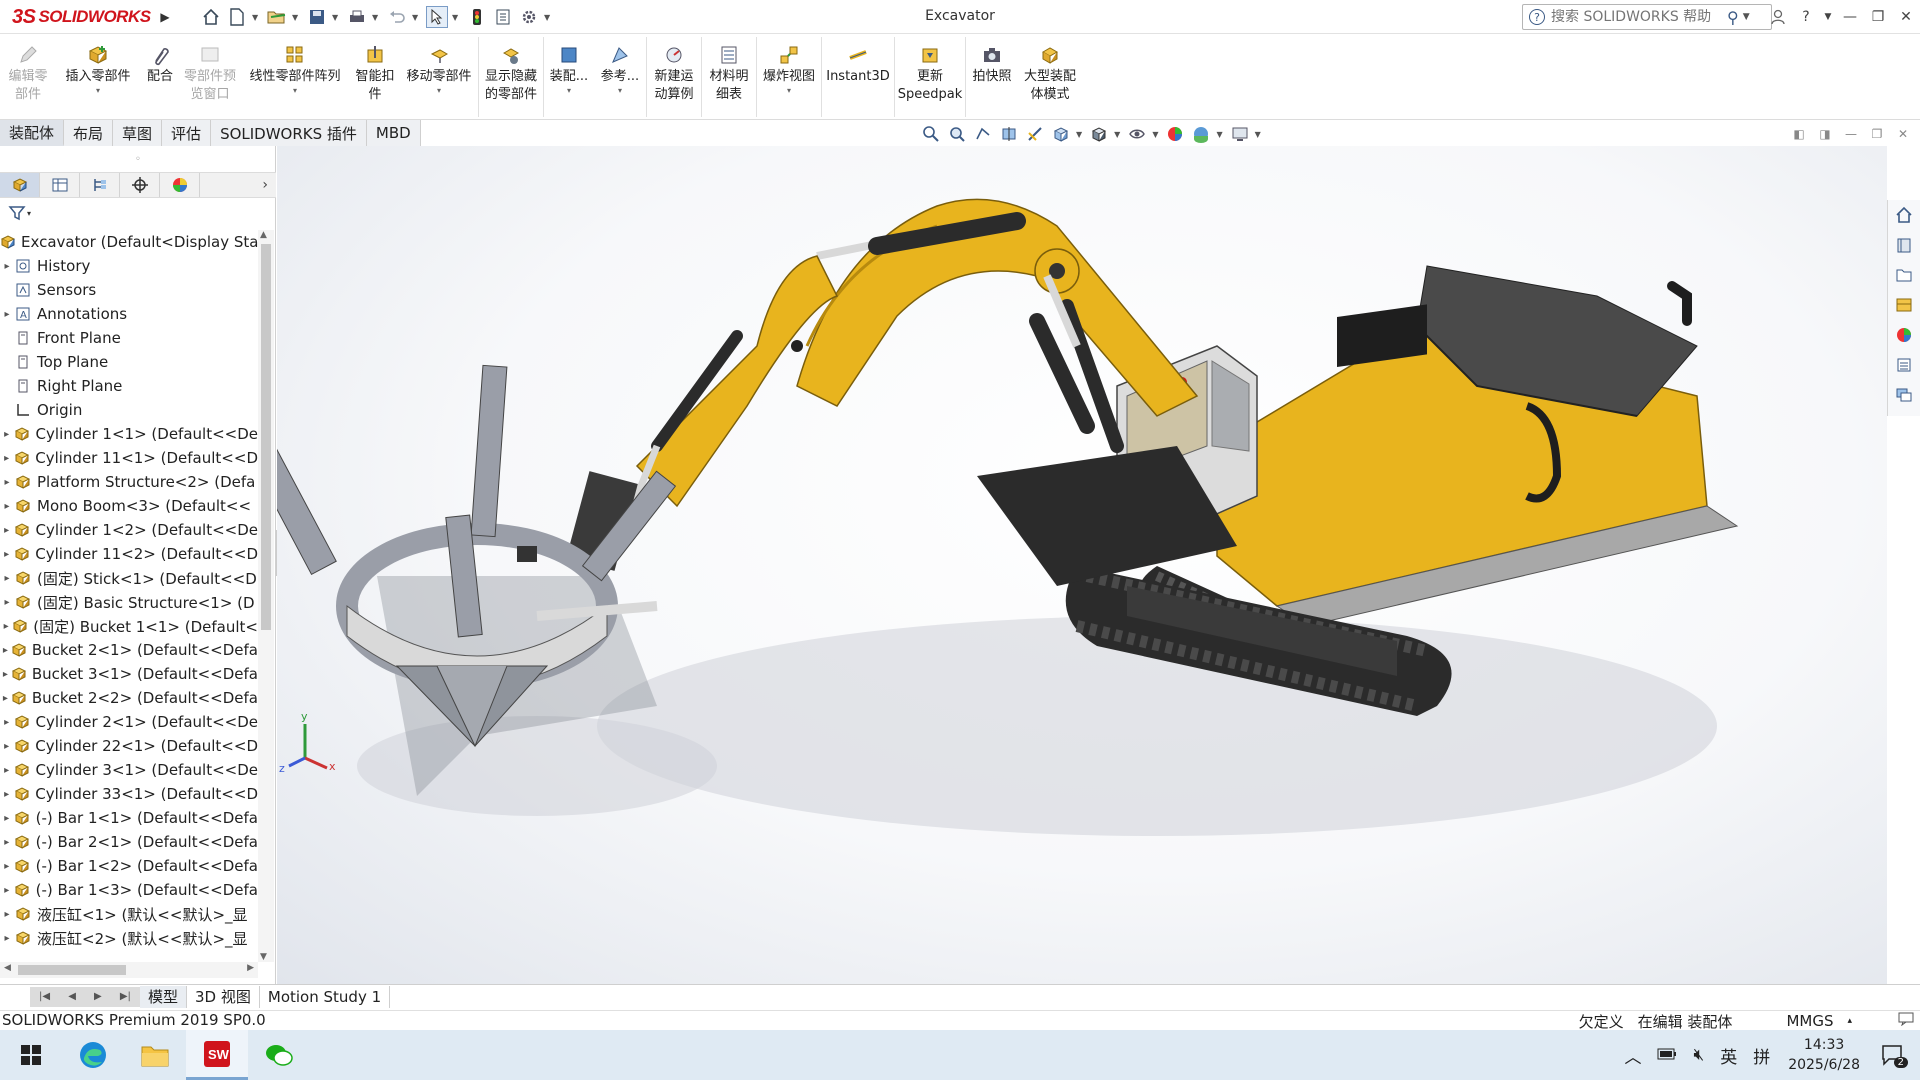 The image size is (1920, 1080). Describe the element at coordinates (129, 410) in the screenshot. I see `tree-item: Origin` at that location.